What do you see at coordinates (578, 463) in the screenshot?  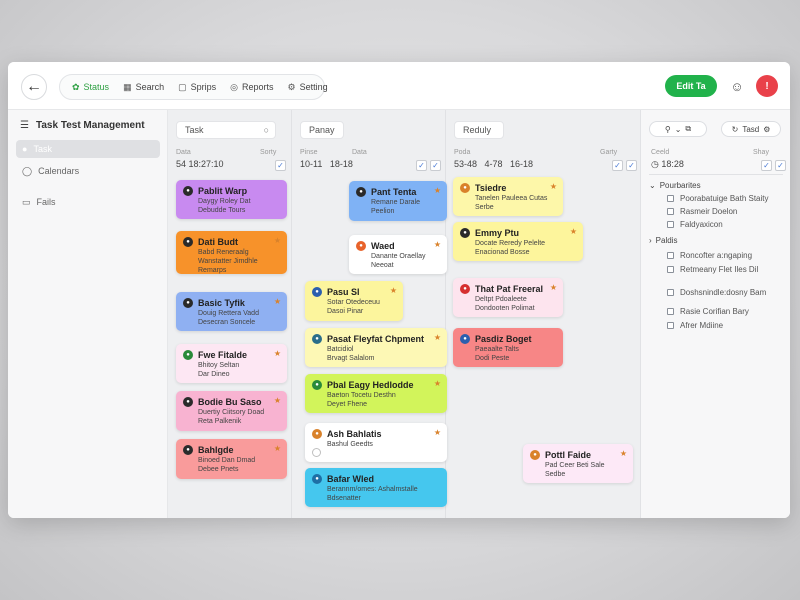 I see `task-card: ● Pottl Faide ★ Pad Ceer Beti Sale Sedbe` at bounding box center [578, 463].